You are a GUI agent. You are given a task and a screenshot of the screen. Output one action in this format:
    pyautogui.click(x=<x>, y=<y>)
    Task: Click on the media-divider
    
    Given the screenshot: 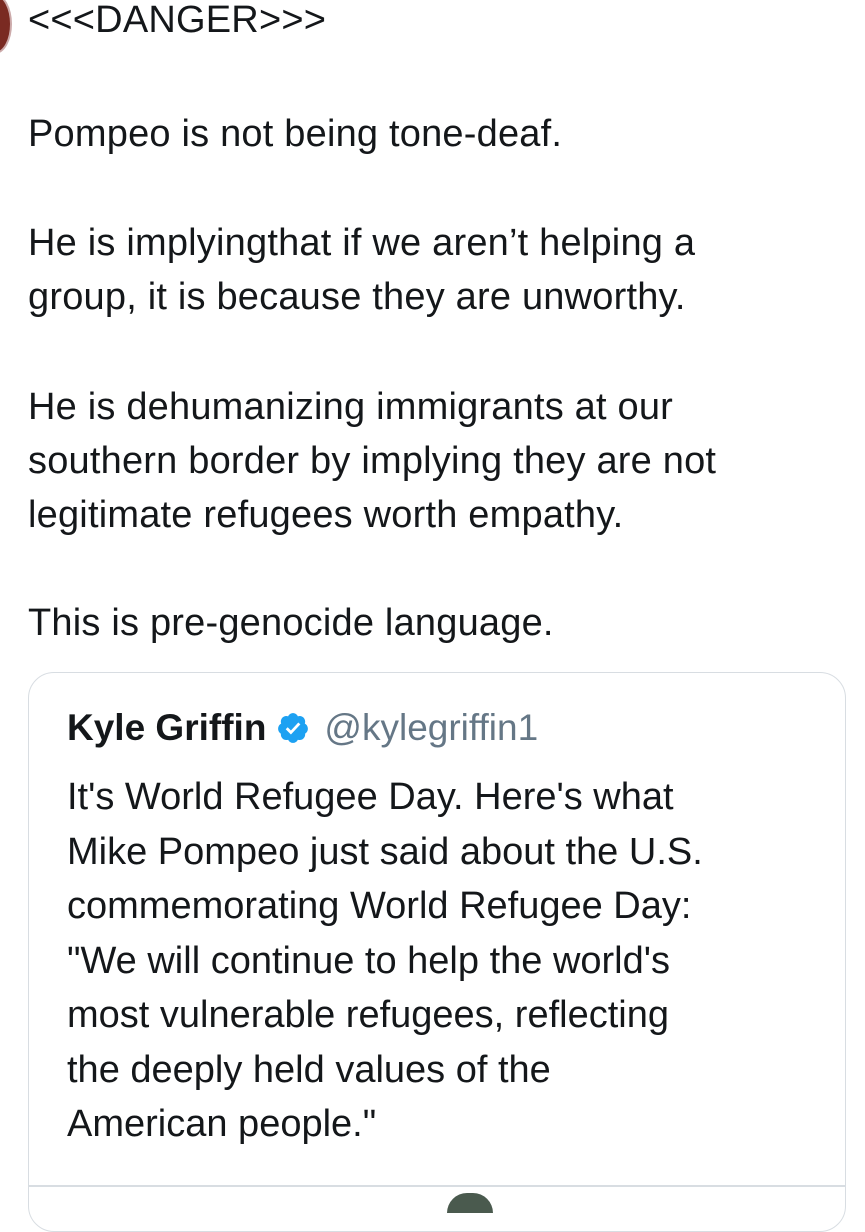 What is the action you would take?
    pyautogui.click(x=437, y=1186)
    